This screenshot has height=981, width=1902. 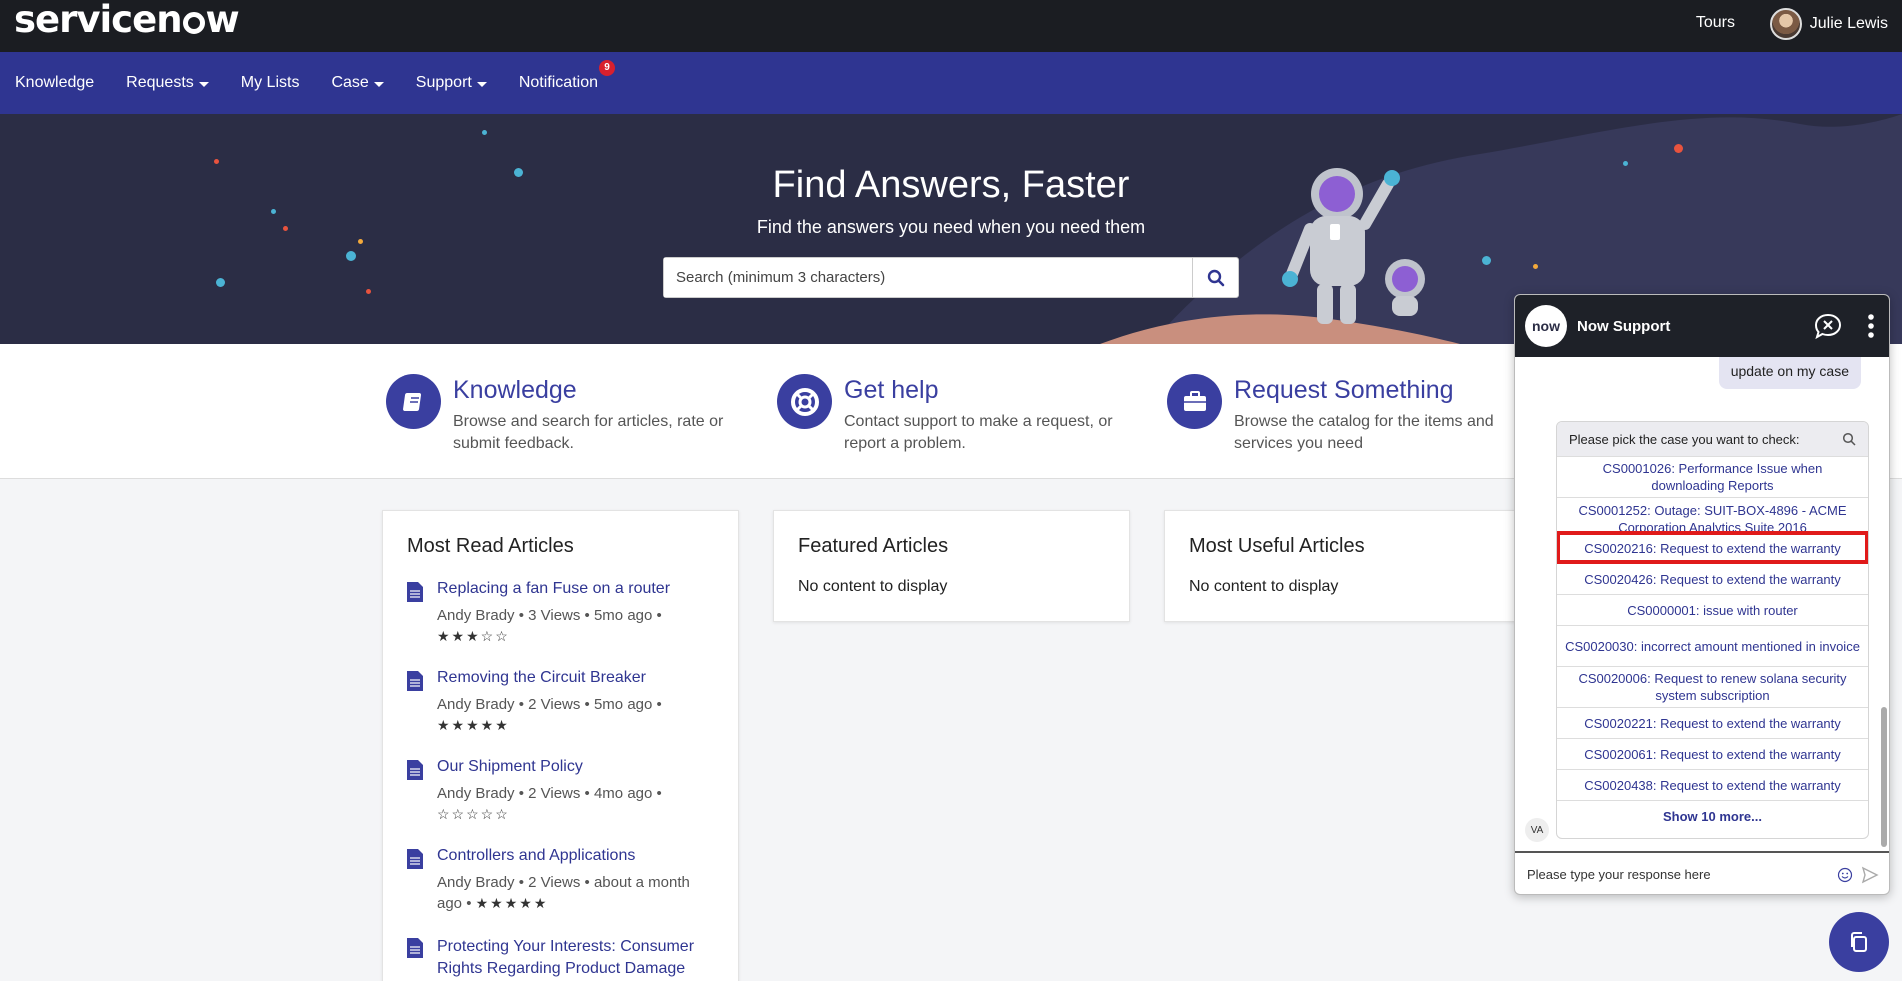 What do you see at coordinates (873, 546) in the screenshot?
I see `card-title: Featured Articles` at bounding box center [873, 546].